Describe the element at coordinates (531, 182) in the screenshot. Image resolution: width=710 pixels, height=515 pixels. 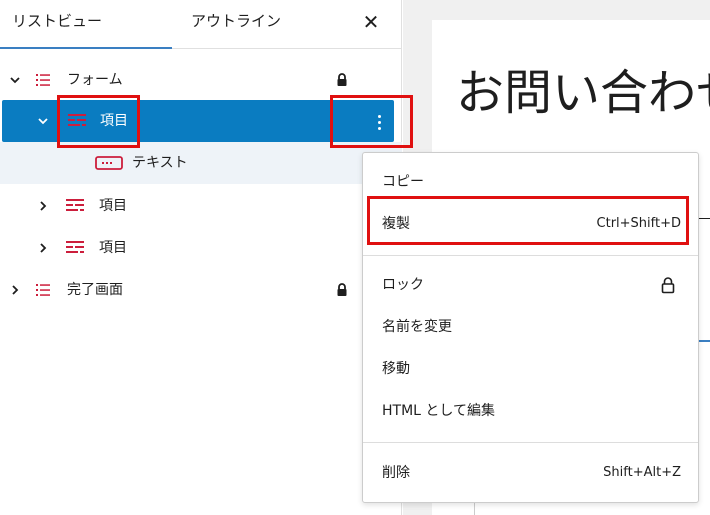
I see `menu-item-copy: コピー` at that location.